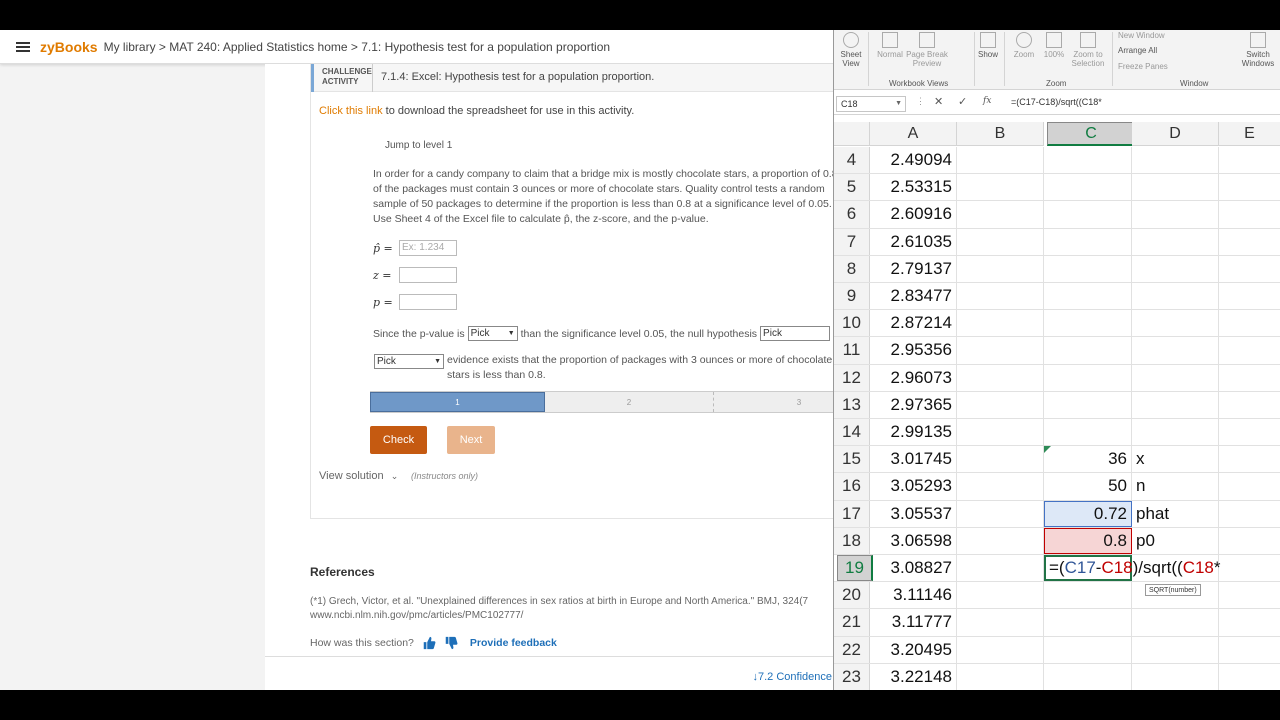 The width and height of the screenshot is (1280, 720). What do you see at coordinates (913, 568) in the screenshot?
I see `cell-a: 3.08827` at bounding box center [913, 568].